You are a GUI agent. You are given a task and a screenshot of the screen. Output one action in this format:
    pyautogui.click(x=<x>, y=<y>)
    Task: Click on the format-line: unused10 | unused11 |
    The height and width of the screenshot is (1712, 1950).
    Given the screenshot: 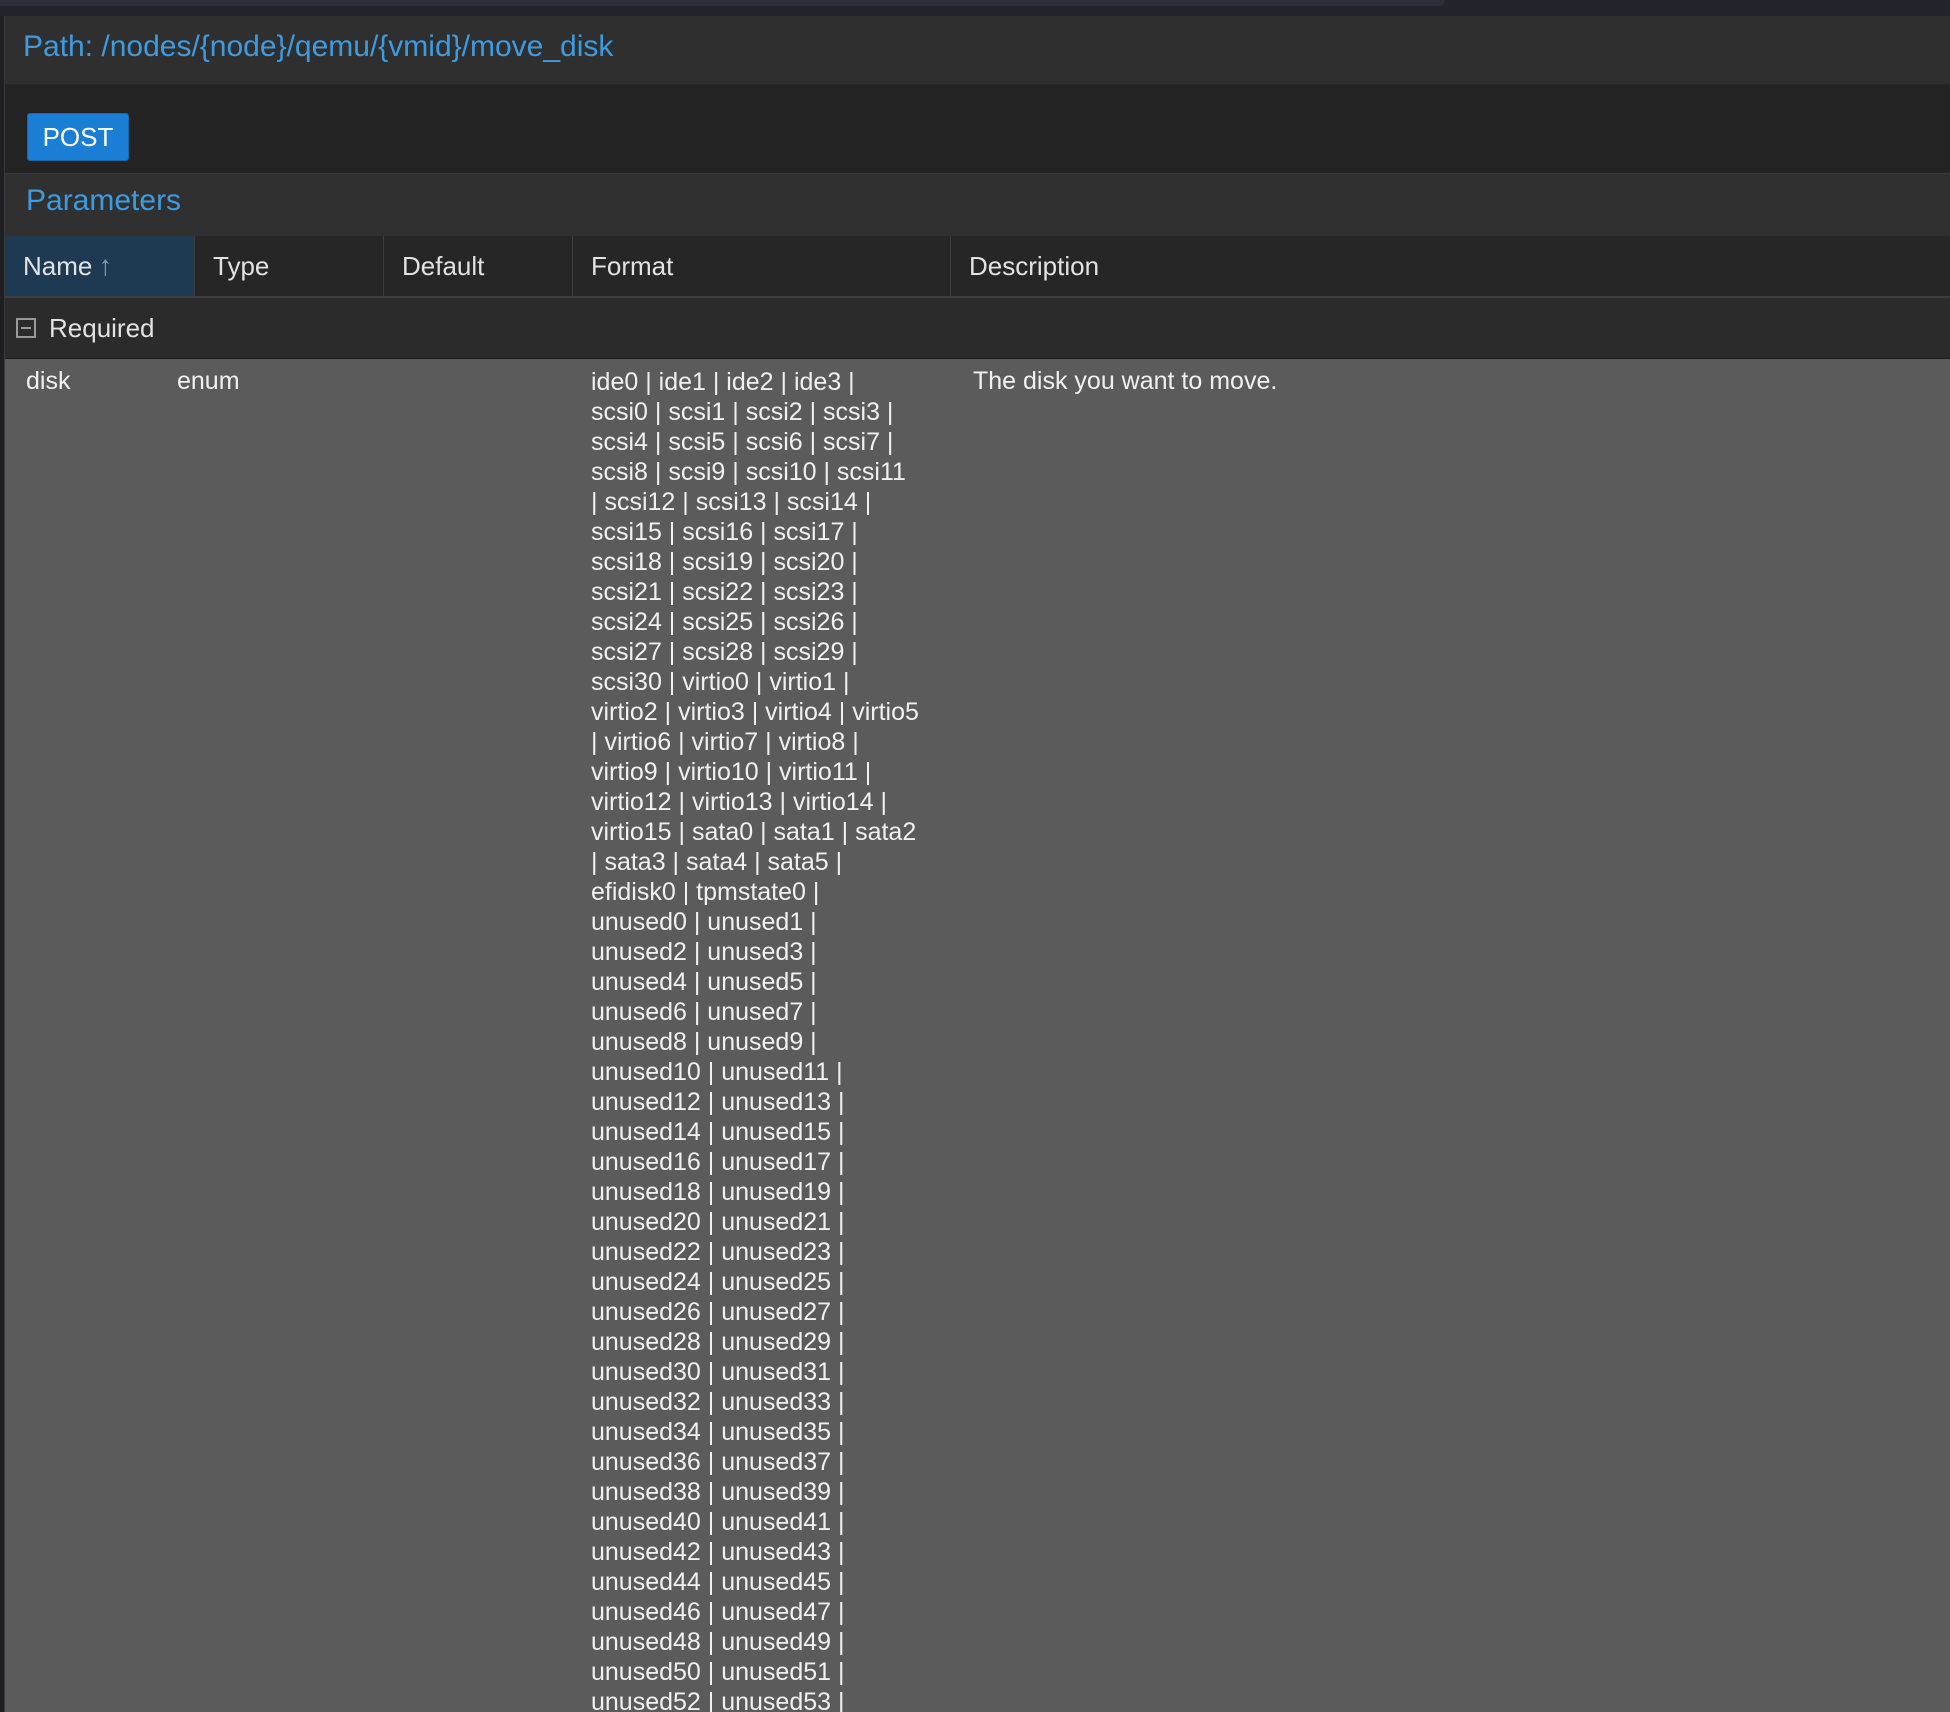 What is the action you would take?
    pyautogui.click(x=717, y=1072)
    